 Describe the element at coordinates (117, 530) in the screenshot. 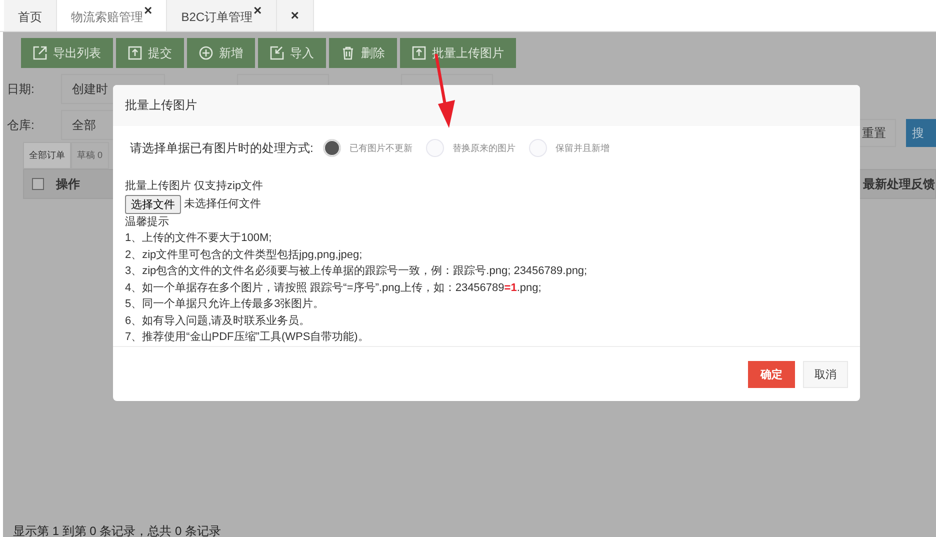

I see `pagination-info: 显示第 1 到第 0 条记录，总共 0 条记录` at that location.